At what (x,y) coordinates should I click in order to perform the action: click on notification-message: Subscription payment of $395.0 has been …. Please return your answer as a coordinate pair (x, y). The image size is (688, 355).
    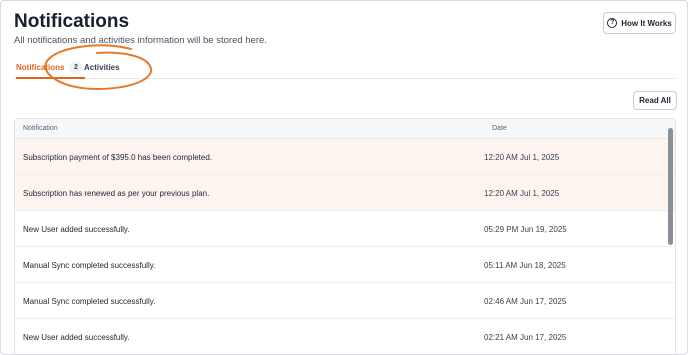
    Looking at the image, I should click on (118, 157).